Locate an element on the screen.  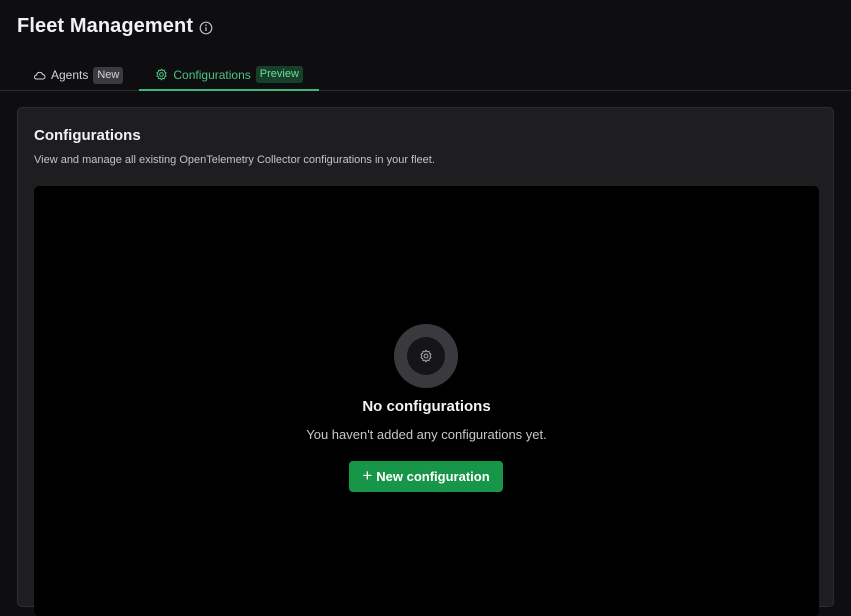
empty-state-icon-ring is located at coordinates (426, 356).